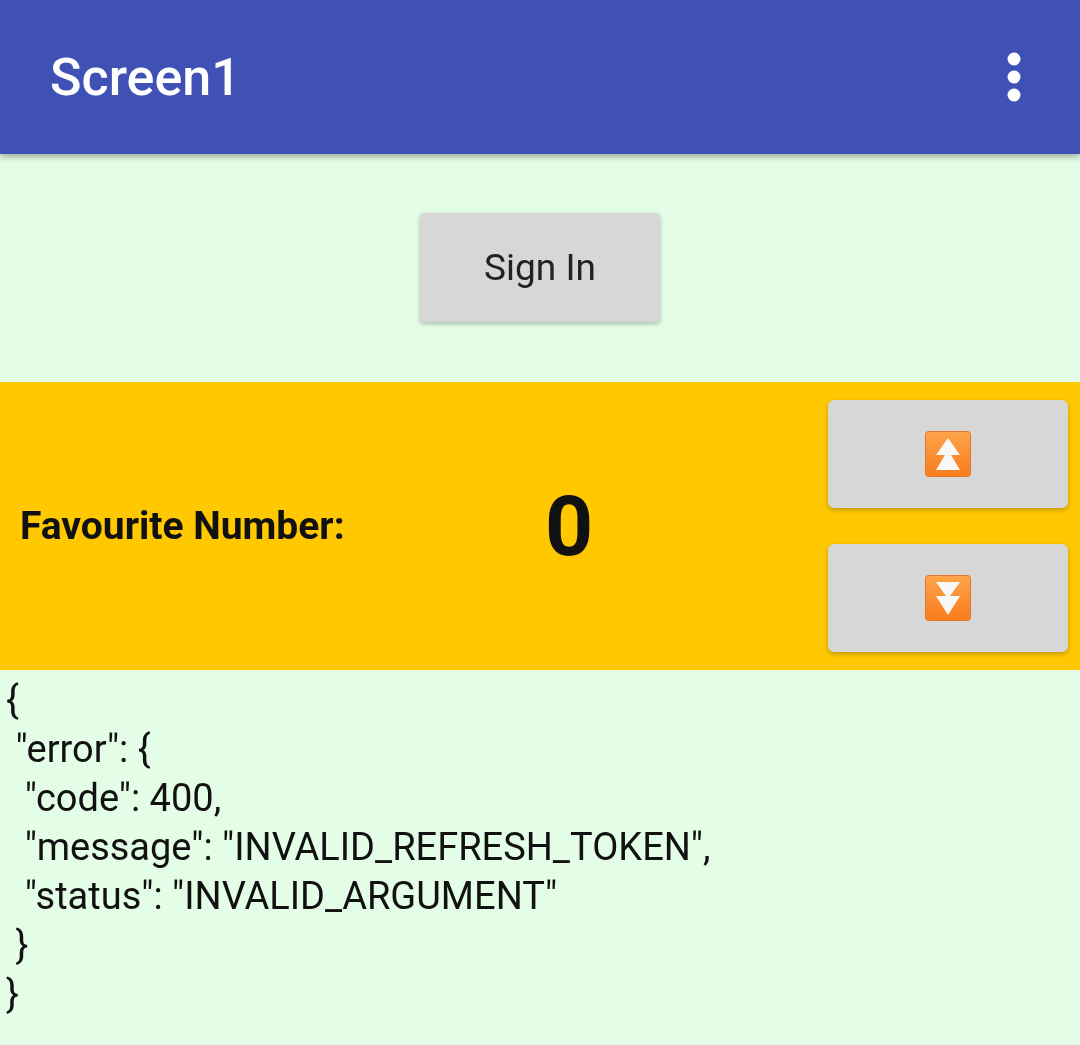 The image size is (1080, 1045). I want to click on decrease-button, so click(948, 598).